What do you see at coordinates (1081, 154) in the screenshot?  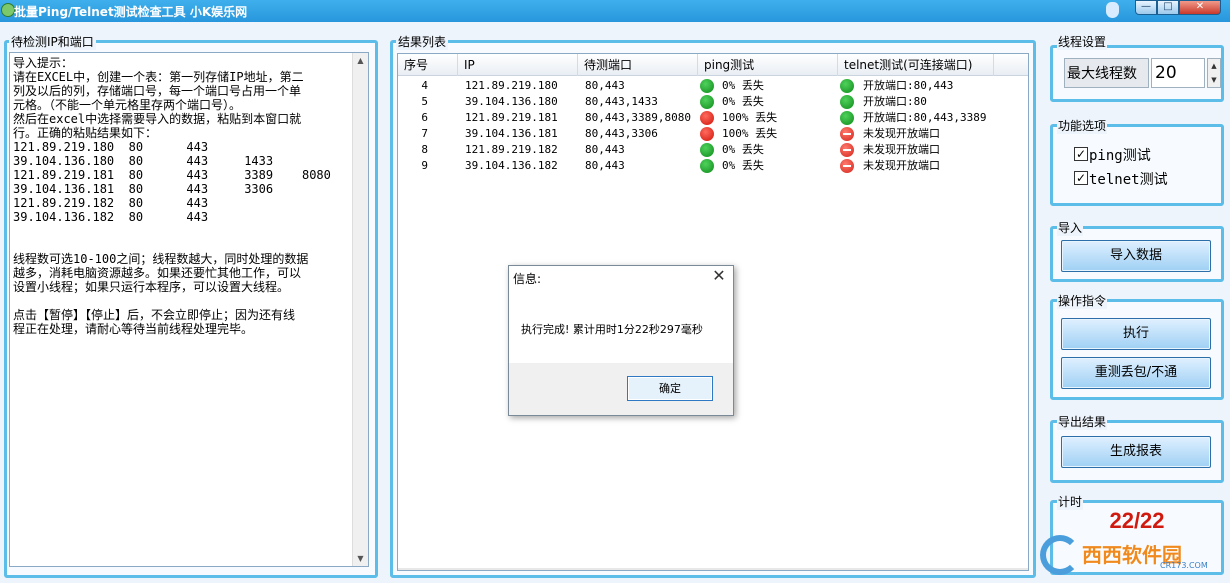 I see `ping-checkbox: ✓` at bounding box center [1081, 154].